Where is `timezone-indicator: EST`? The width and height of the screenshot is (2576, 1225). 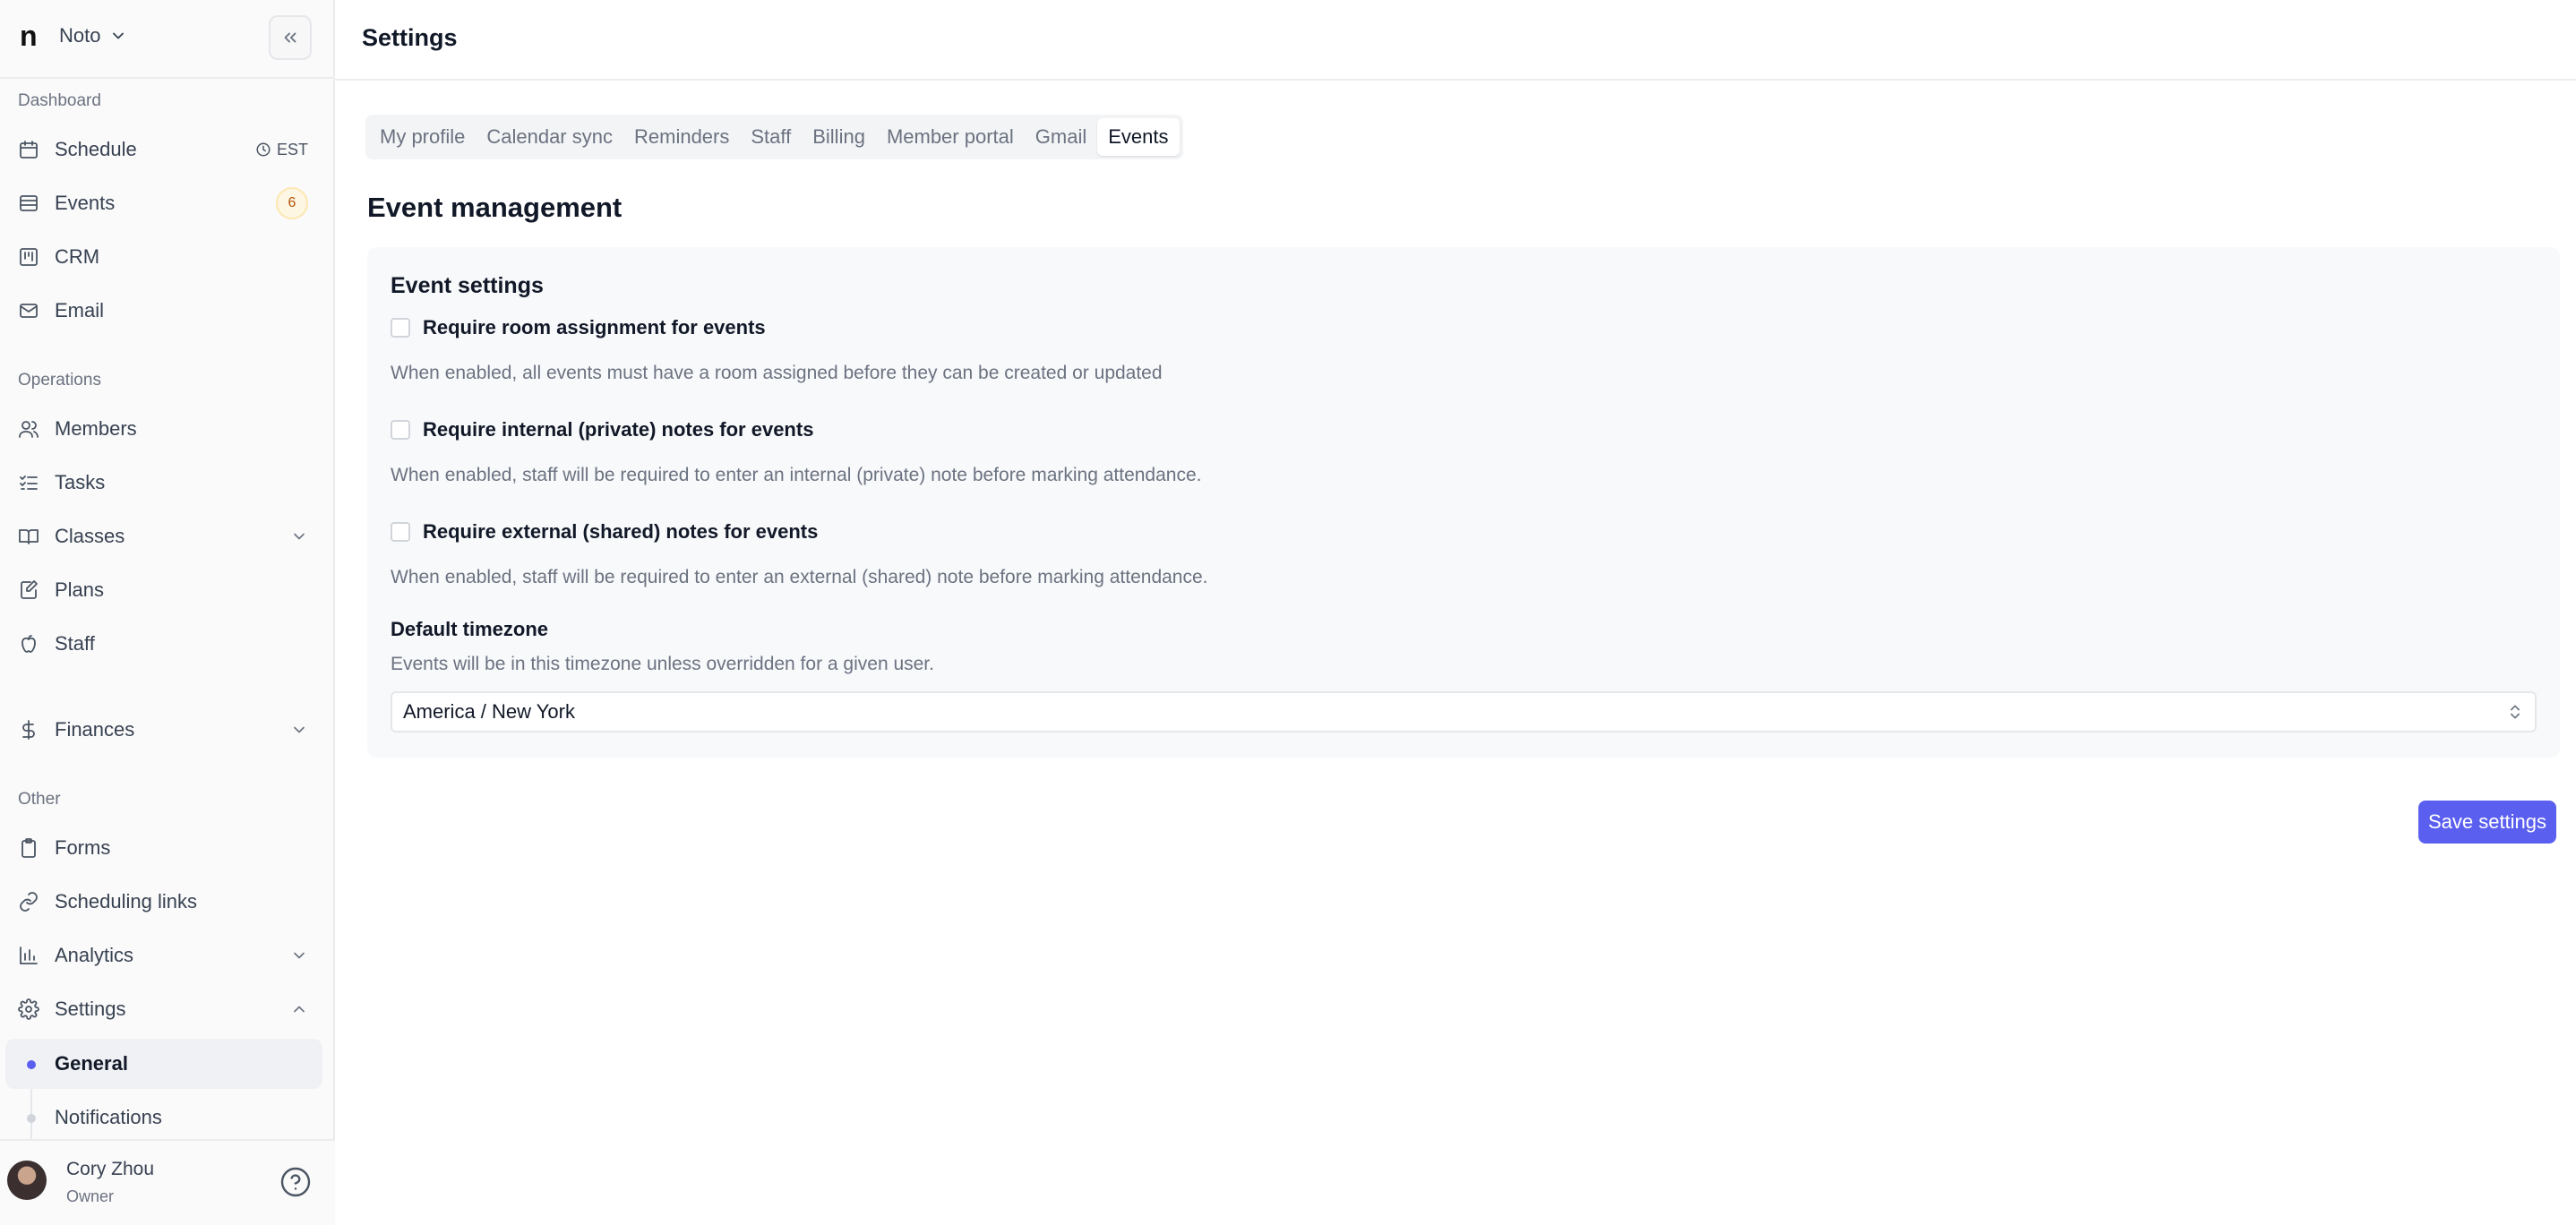
timezone-indicator: EST is located at coordinates (281, 150).